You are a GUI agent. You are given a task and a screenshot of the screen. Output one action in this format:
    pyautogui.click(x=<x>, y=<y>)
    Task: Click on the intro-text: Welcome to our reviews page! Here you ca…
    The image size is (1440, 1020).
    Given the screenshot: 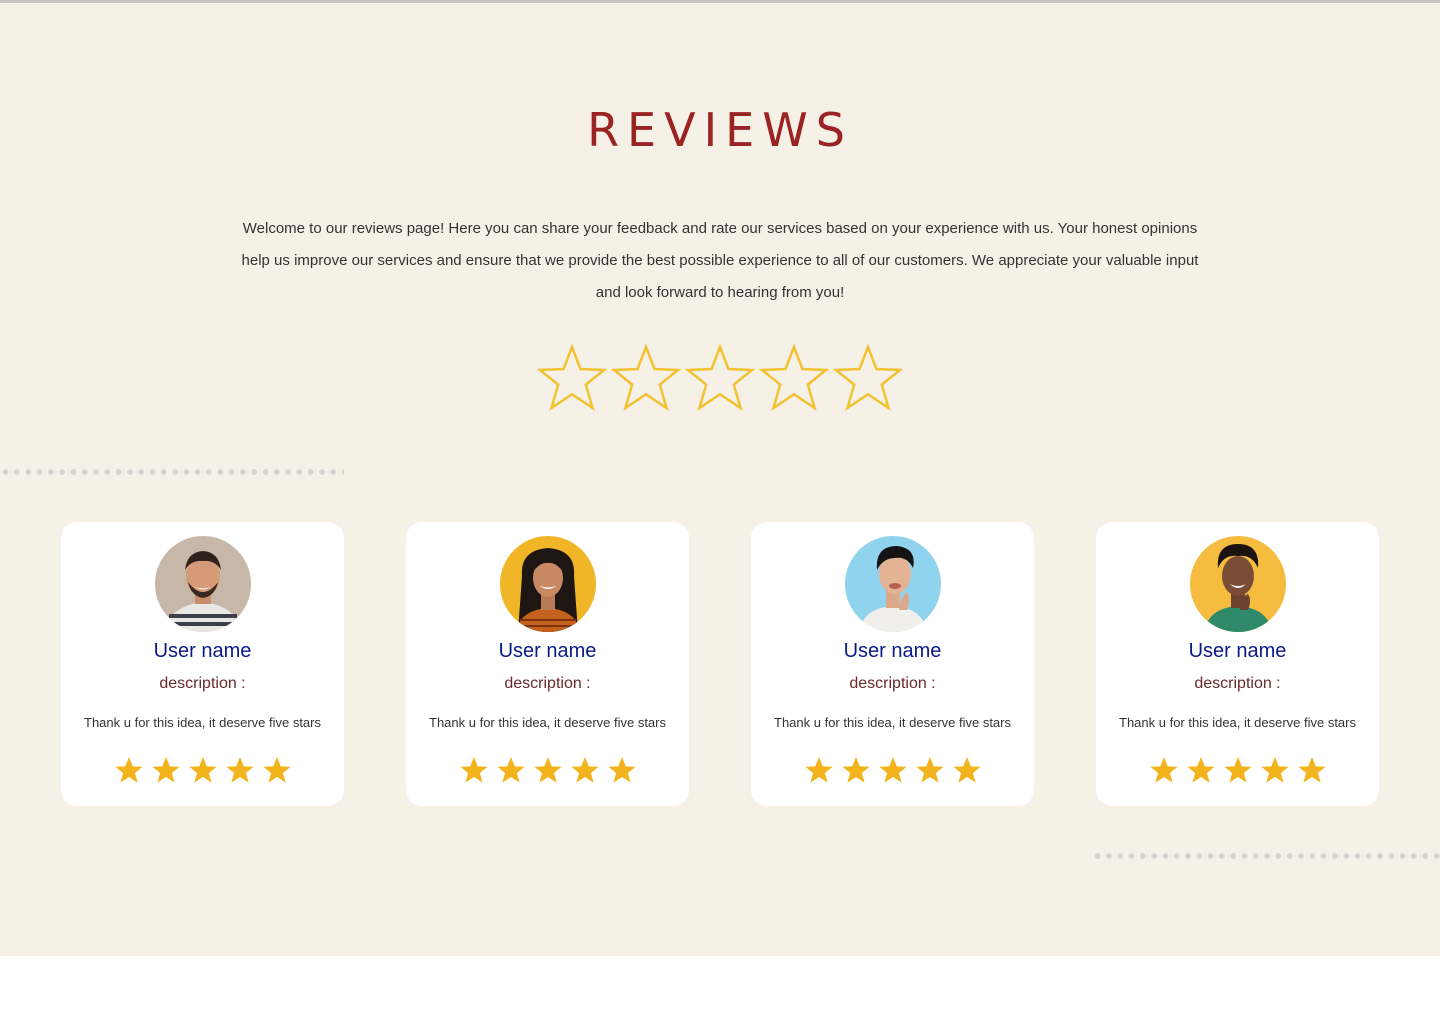 What is the action you would take?
    pyautogui.click(x=720, y=260)
    